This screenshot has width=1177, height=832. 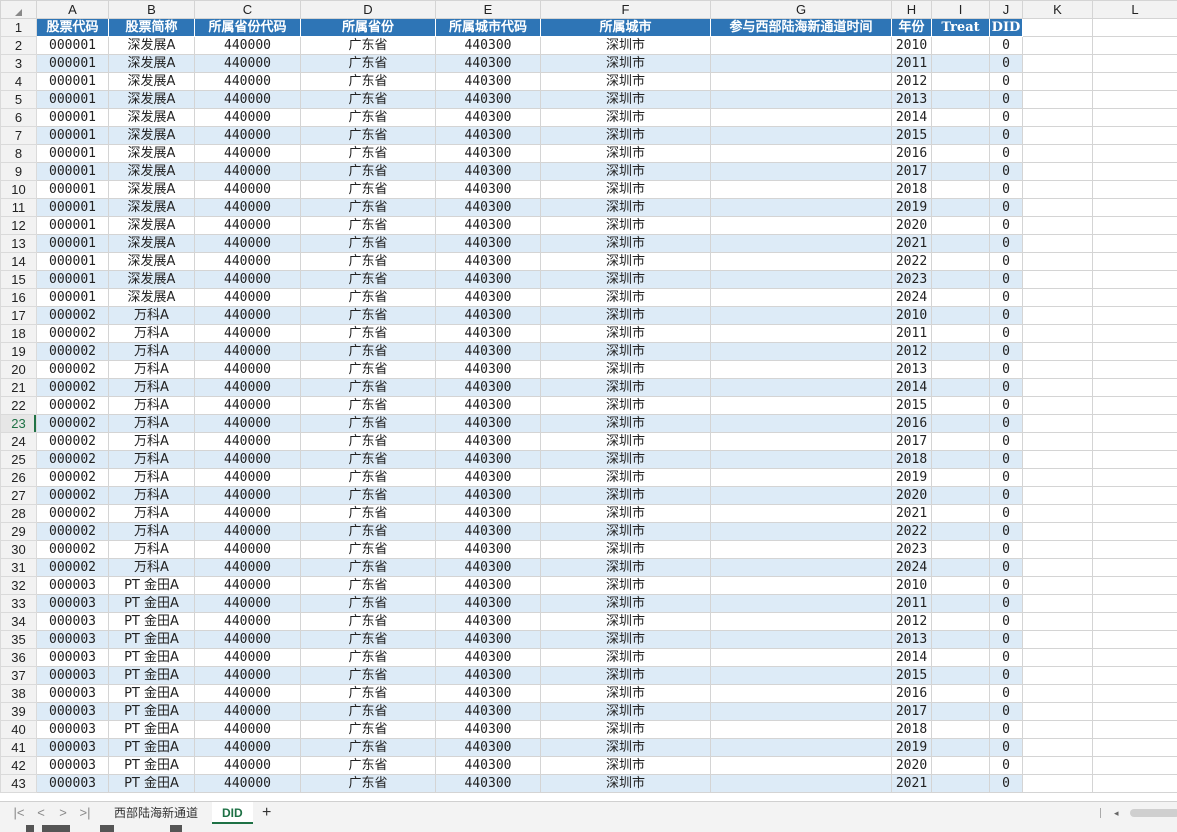 I want to click on row-header: 43, so click(x=18, y=783).